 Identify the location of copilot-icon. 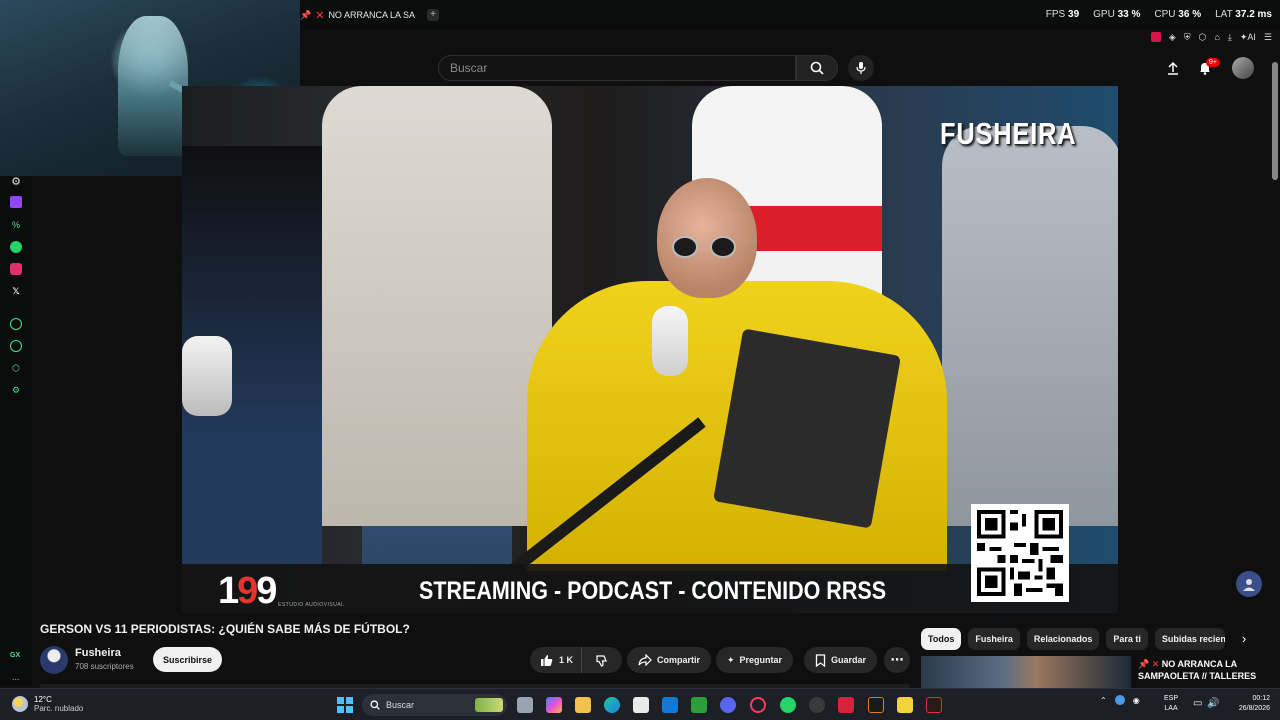
(554, 705).